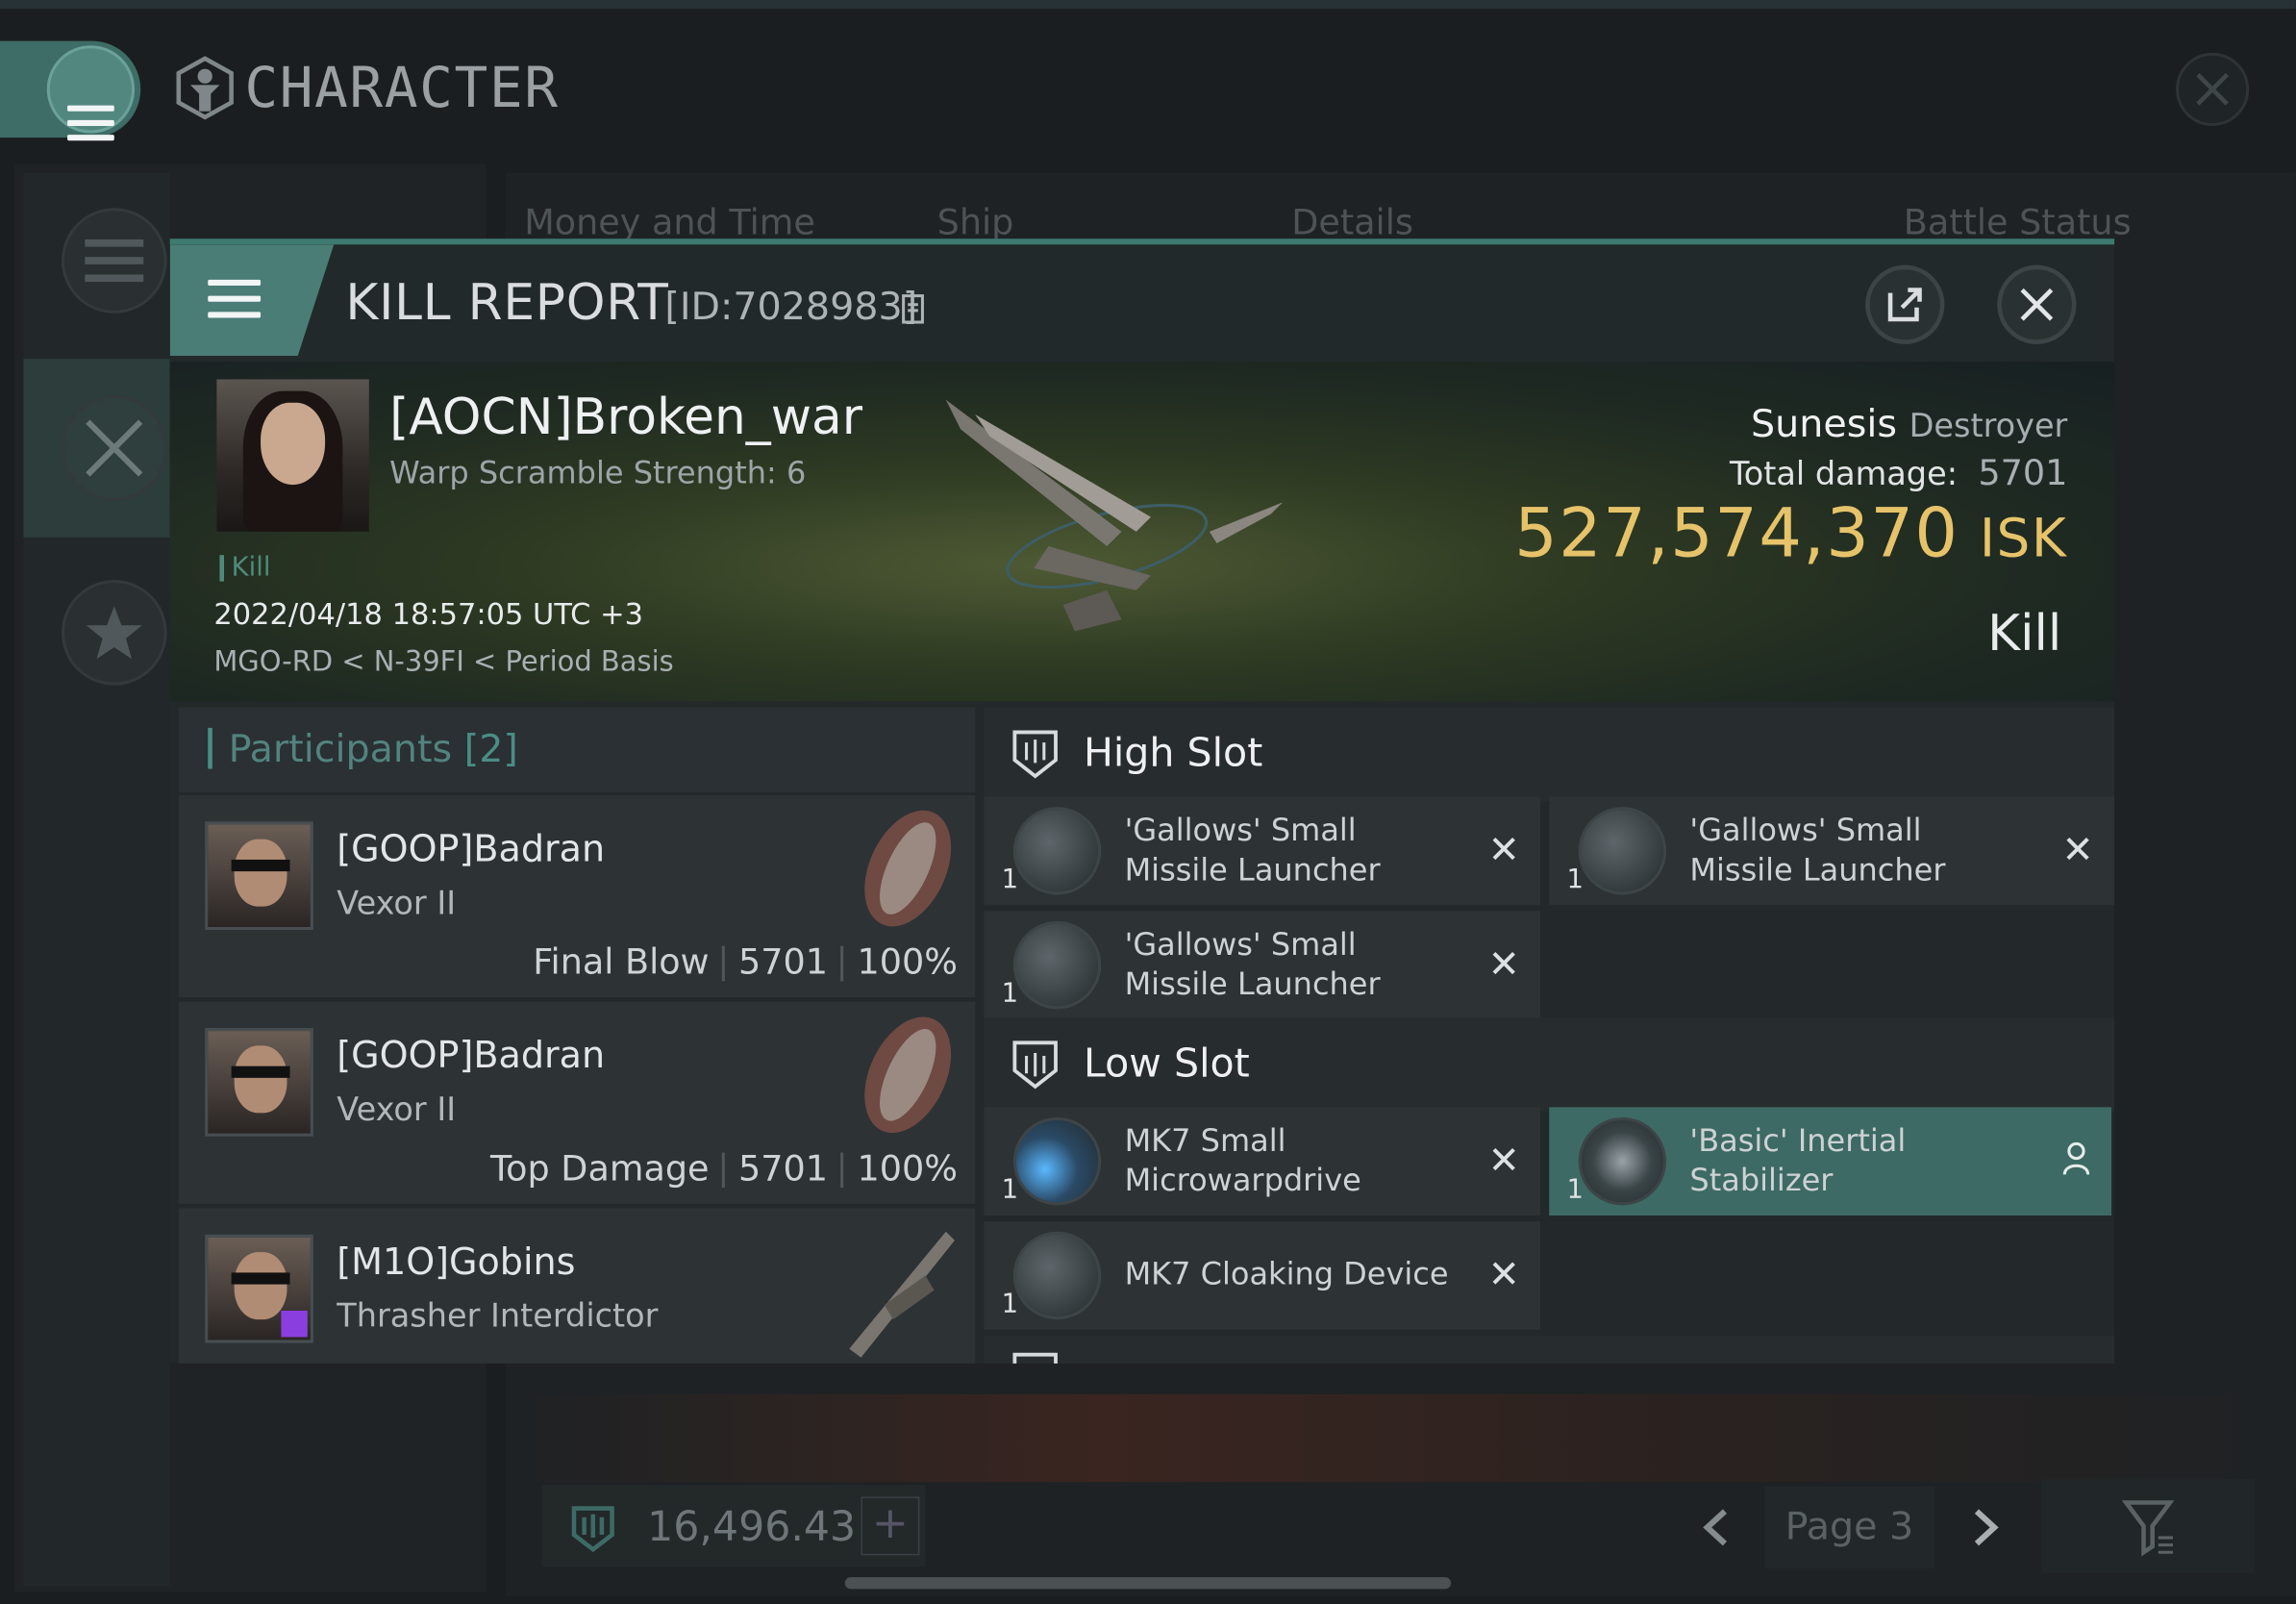  What do you see at coordinates (577, 896) in the screenshot?
I see `participant-row: [GOOP]Badran Vexor II Final Blow 5701 100%` at bounding box center [577, 896].